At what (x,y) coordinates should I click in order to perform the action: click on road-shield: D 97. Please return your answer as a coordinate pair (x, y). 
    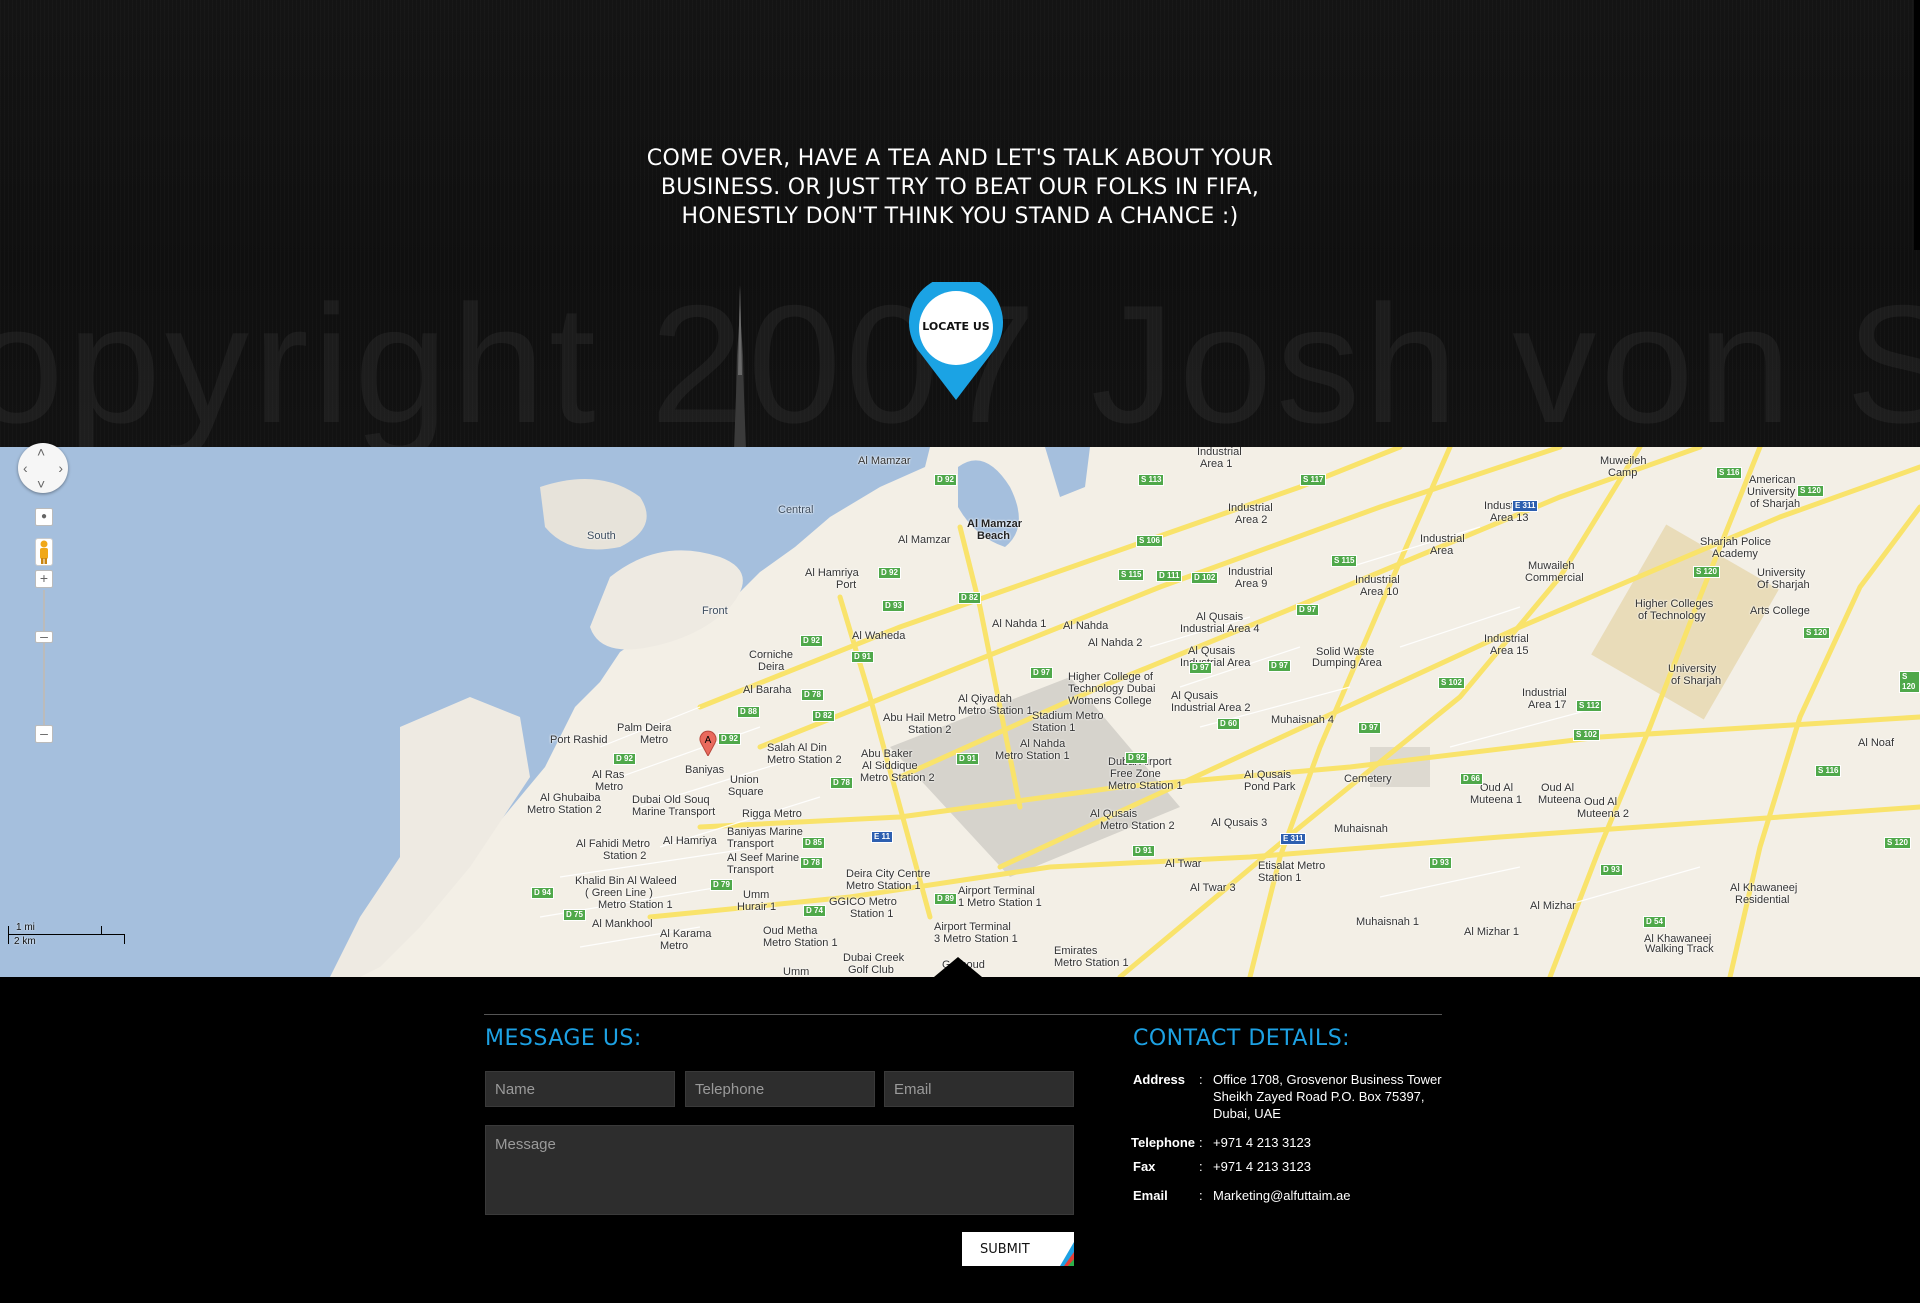
    Looking at the image, I should click on (1041, 673).